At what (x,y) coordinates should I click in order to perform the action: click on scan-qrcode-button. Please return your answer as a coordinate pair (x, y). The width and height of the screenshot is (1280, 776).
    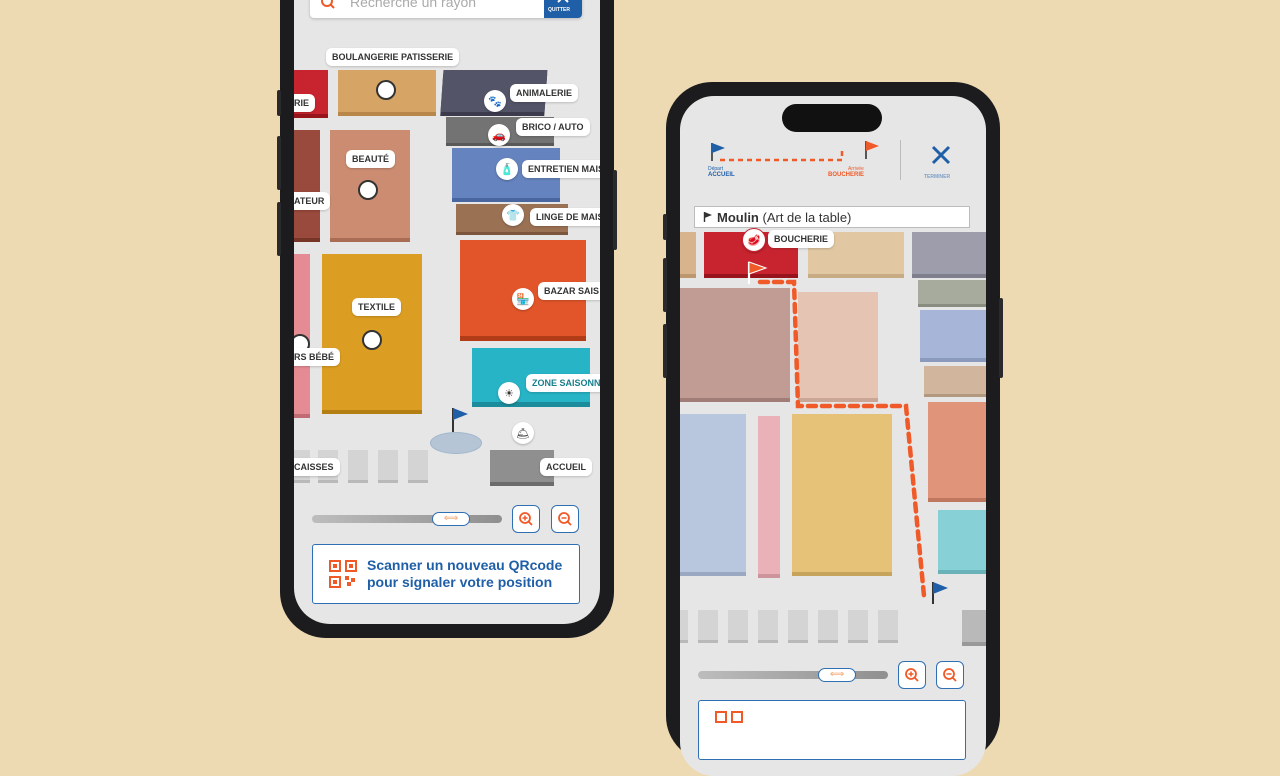
    Looking at the image, I should click on (832, 730).